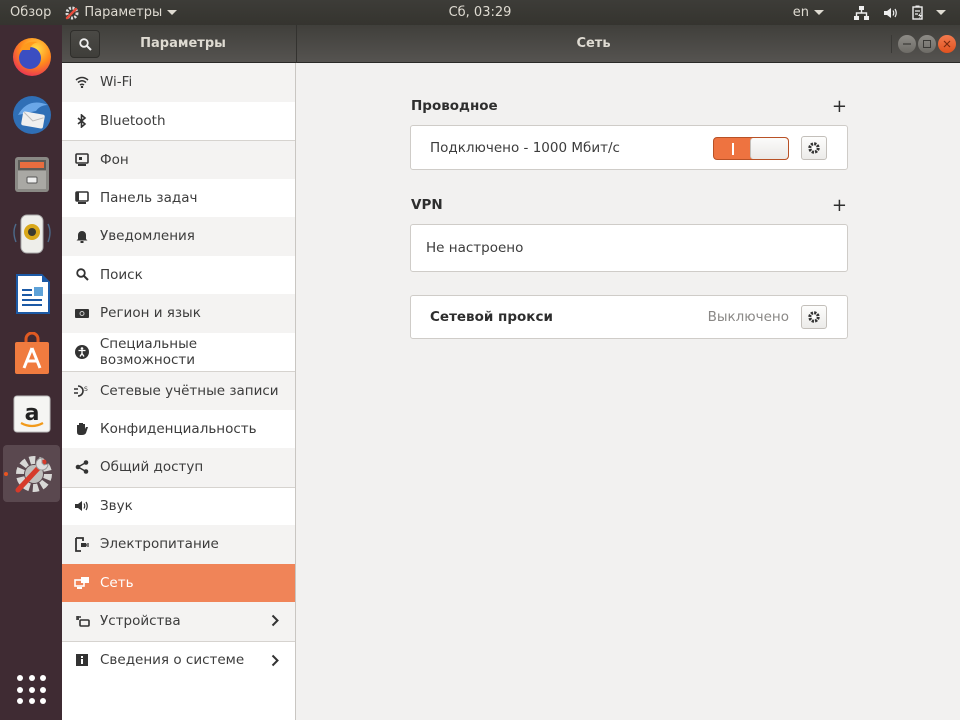 Image resolution: width=960 pixels, height=720 pixels. I want to click on firefox-icon, so click(31, 56).